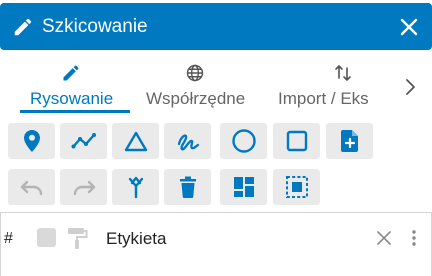  I want to click on panel-title: Szkicowanie, so click(95, 26).